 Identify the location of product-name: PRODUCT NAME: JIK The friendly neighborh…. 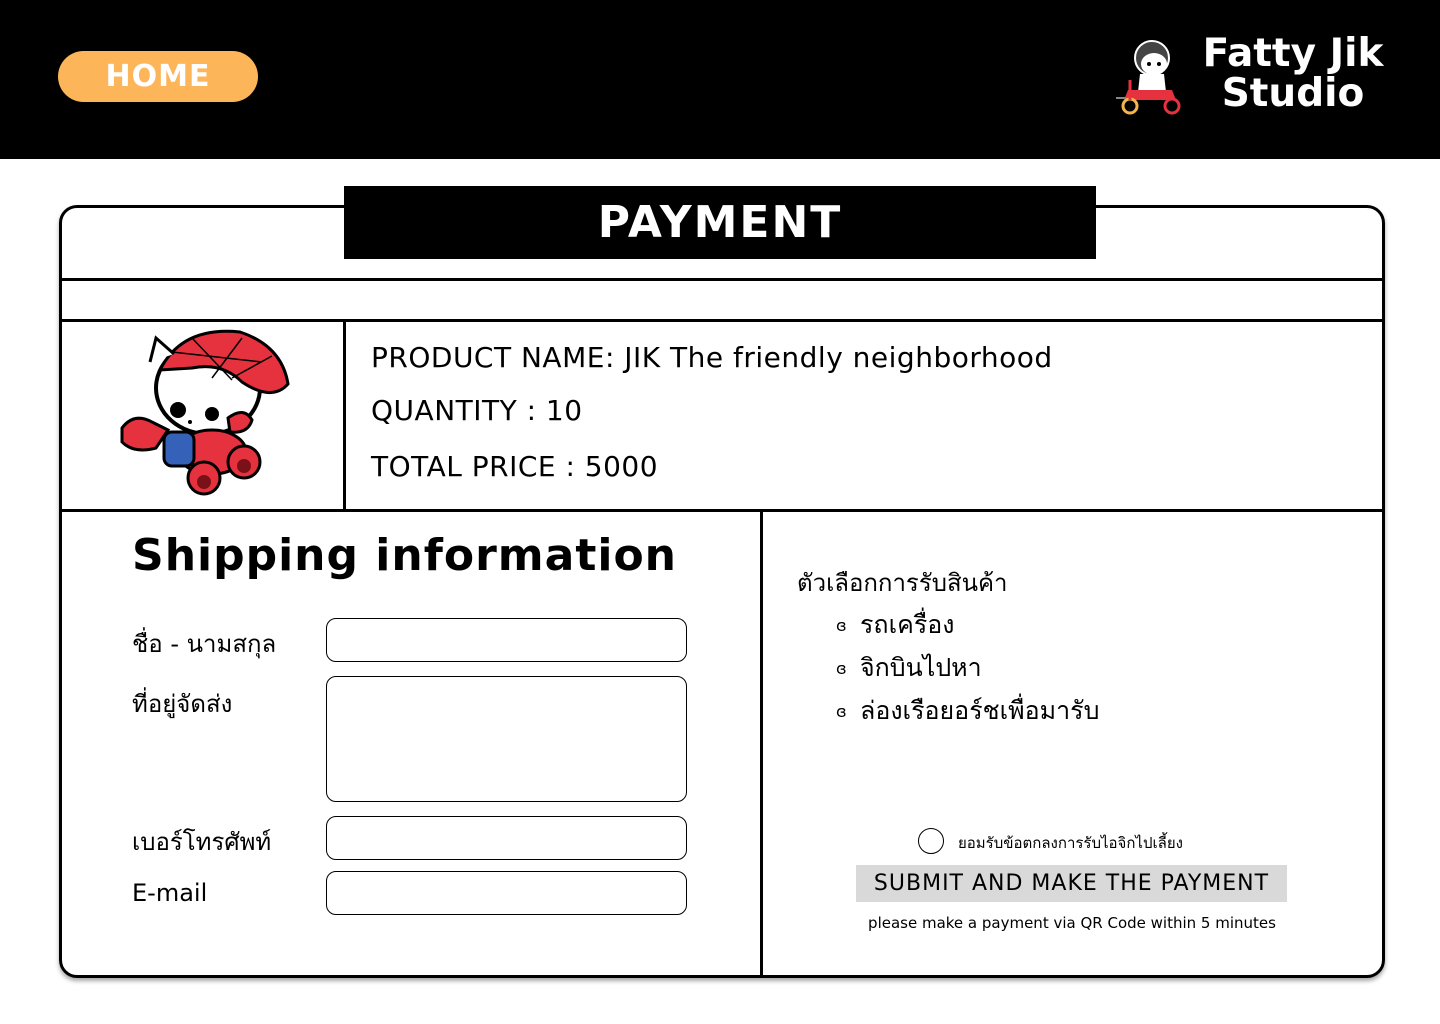
(712, 357).